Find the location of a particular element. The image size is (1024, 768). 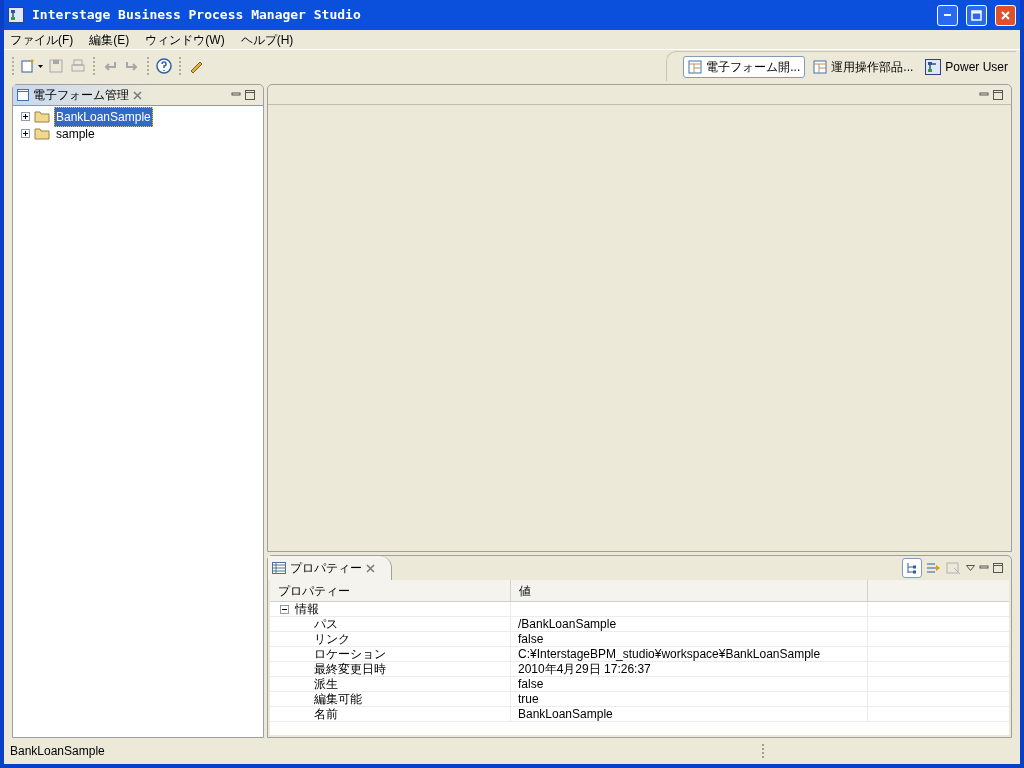

view-title: プロパティー is located at coordinates (326, 568).